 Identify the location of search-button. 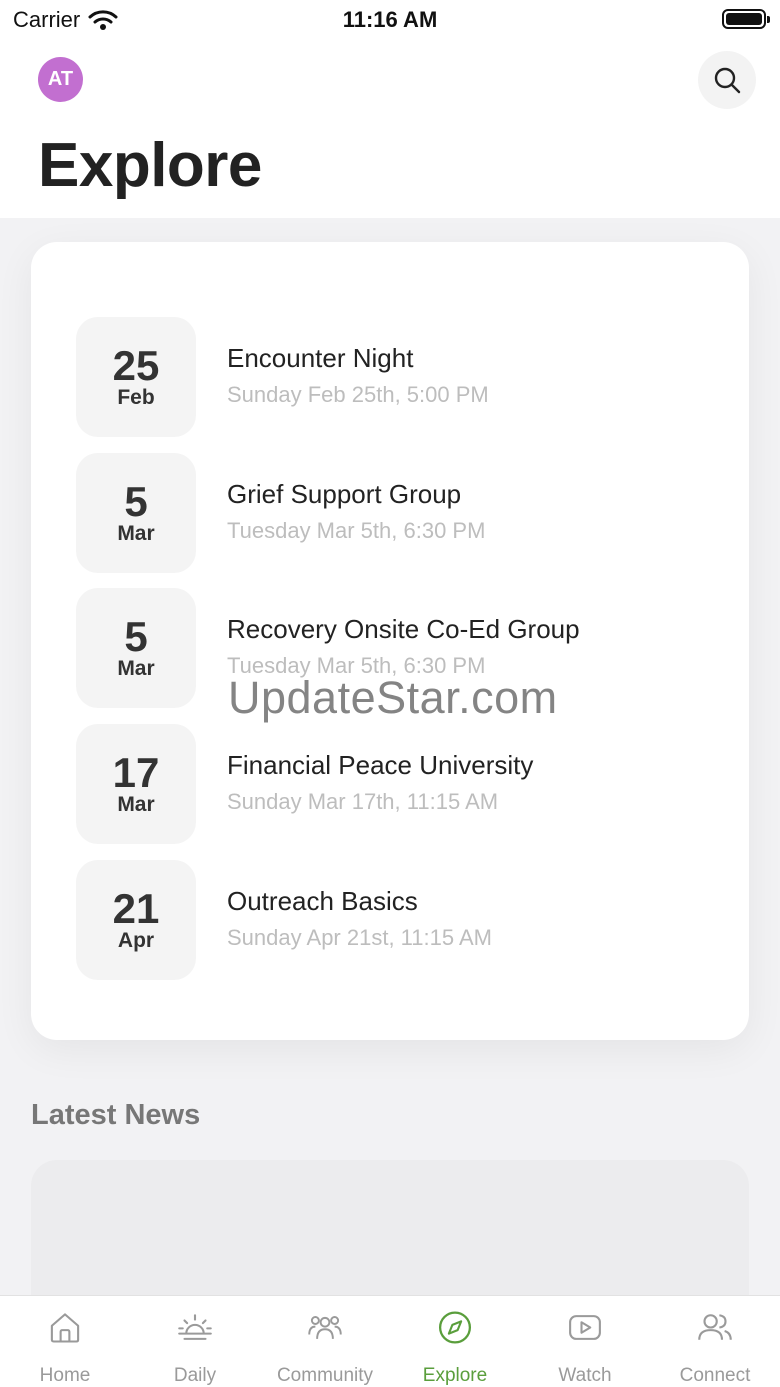
(727, 80).